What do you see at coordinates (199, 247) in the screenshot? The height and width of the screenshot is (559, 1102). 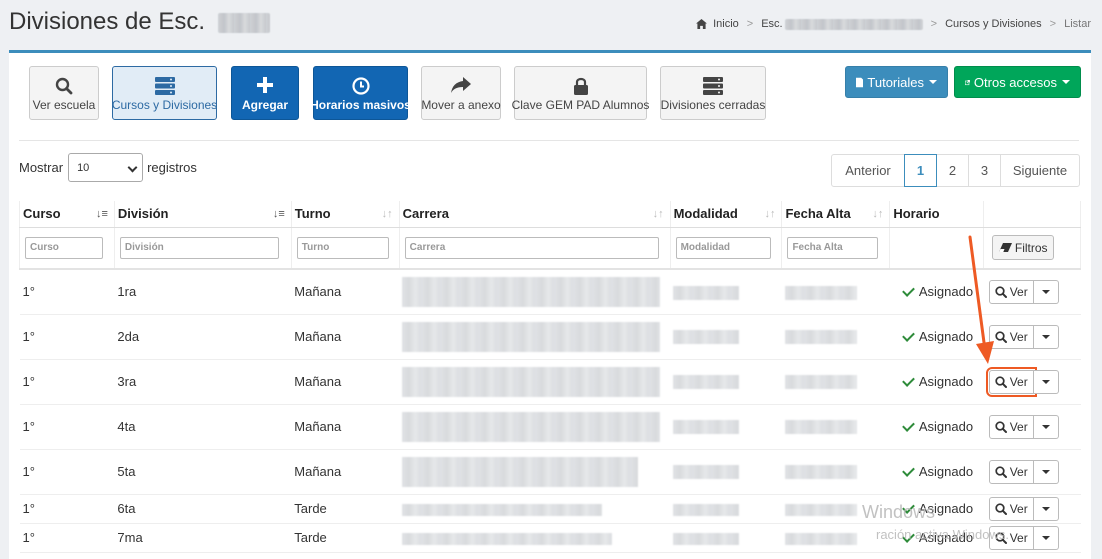 I see `filter-division-input: División` at bounding box center [199, 247].